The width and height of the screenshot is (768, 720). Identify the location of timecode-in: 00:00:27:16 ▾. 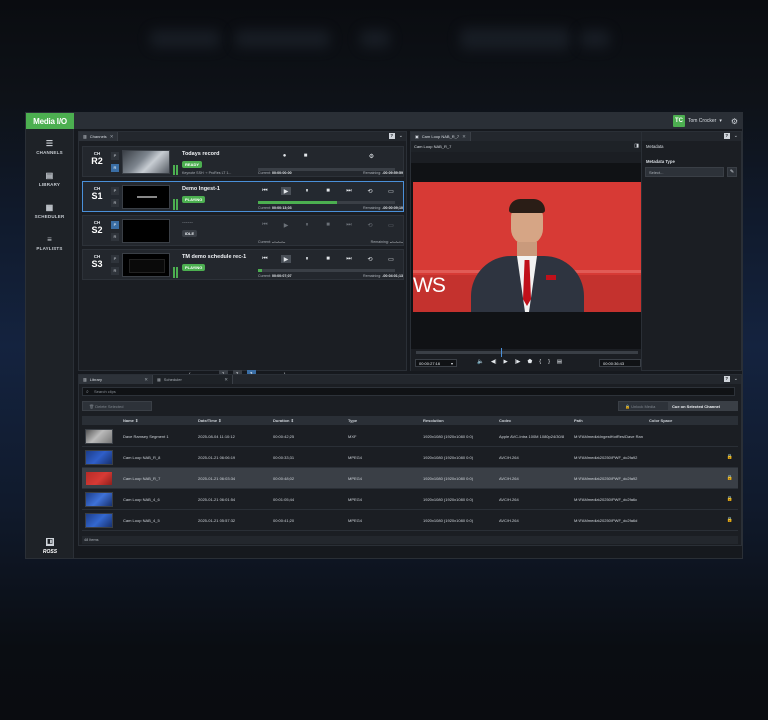
(436, 363).